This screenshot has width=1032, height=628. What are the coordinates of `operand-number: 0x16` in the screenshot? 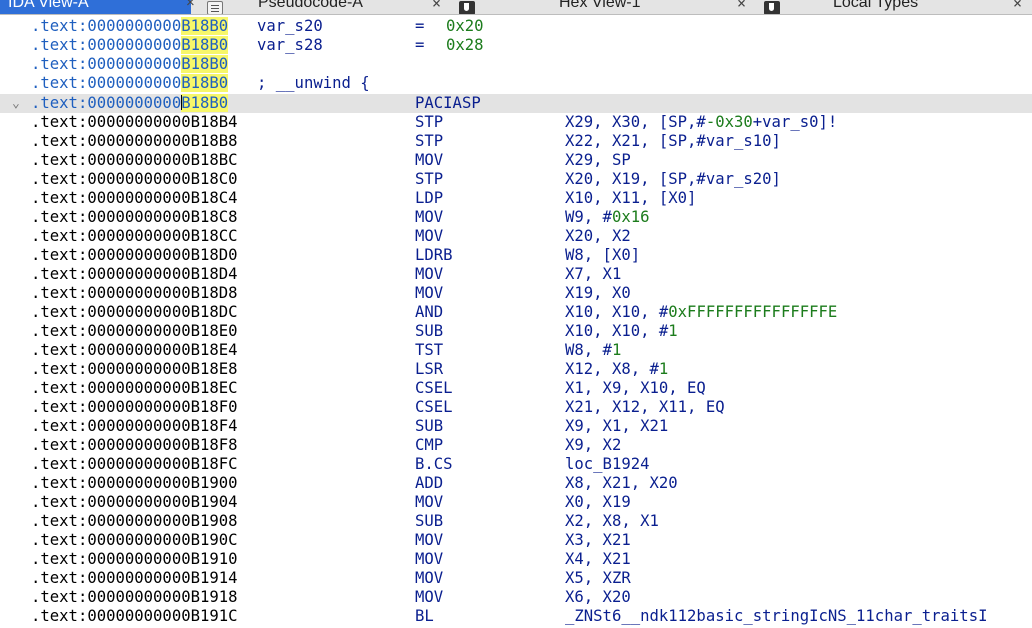 It's located at (630, 217).